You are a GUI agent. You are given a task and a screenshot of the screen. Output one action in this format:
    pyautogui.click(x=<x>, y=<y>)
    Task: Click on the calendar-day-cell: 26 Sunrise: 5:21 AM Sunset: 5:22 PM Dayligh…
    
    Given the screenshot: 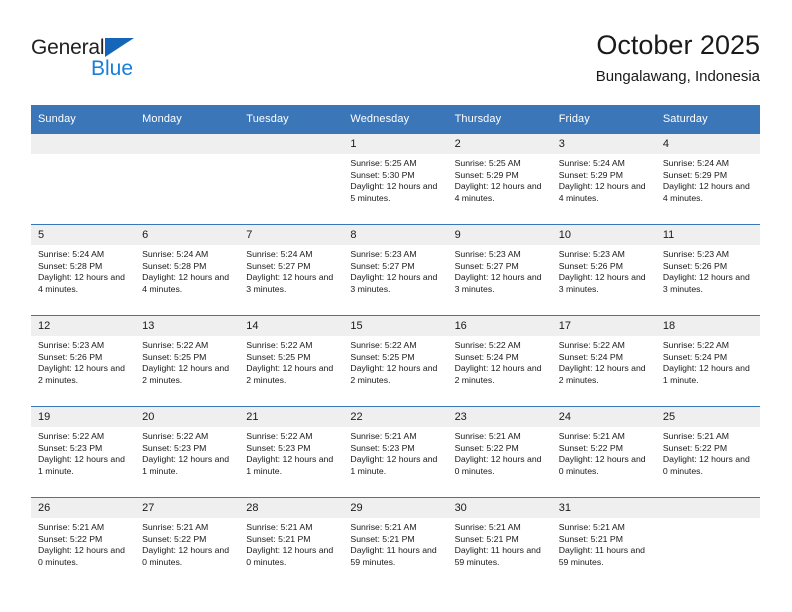 What is the action you would take?
    pyautogui.click(x=83, y=542)
    